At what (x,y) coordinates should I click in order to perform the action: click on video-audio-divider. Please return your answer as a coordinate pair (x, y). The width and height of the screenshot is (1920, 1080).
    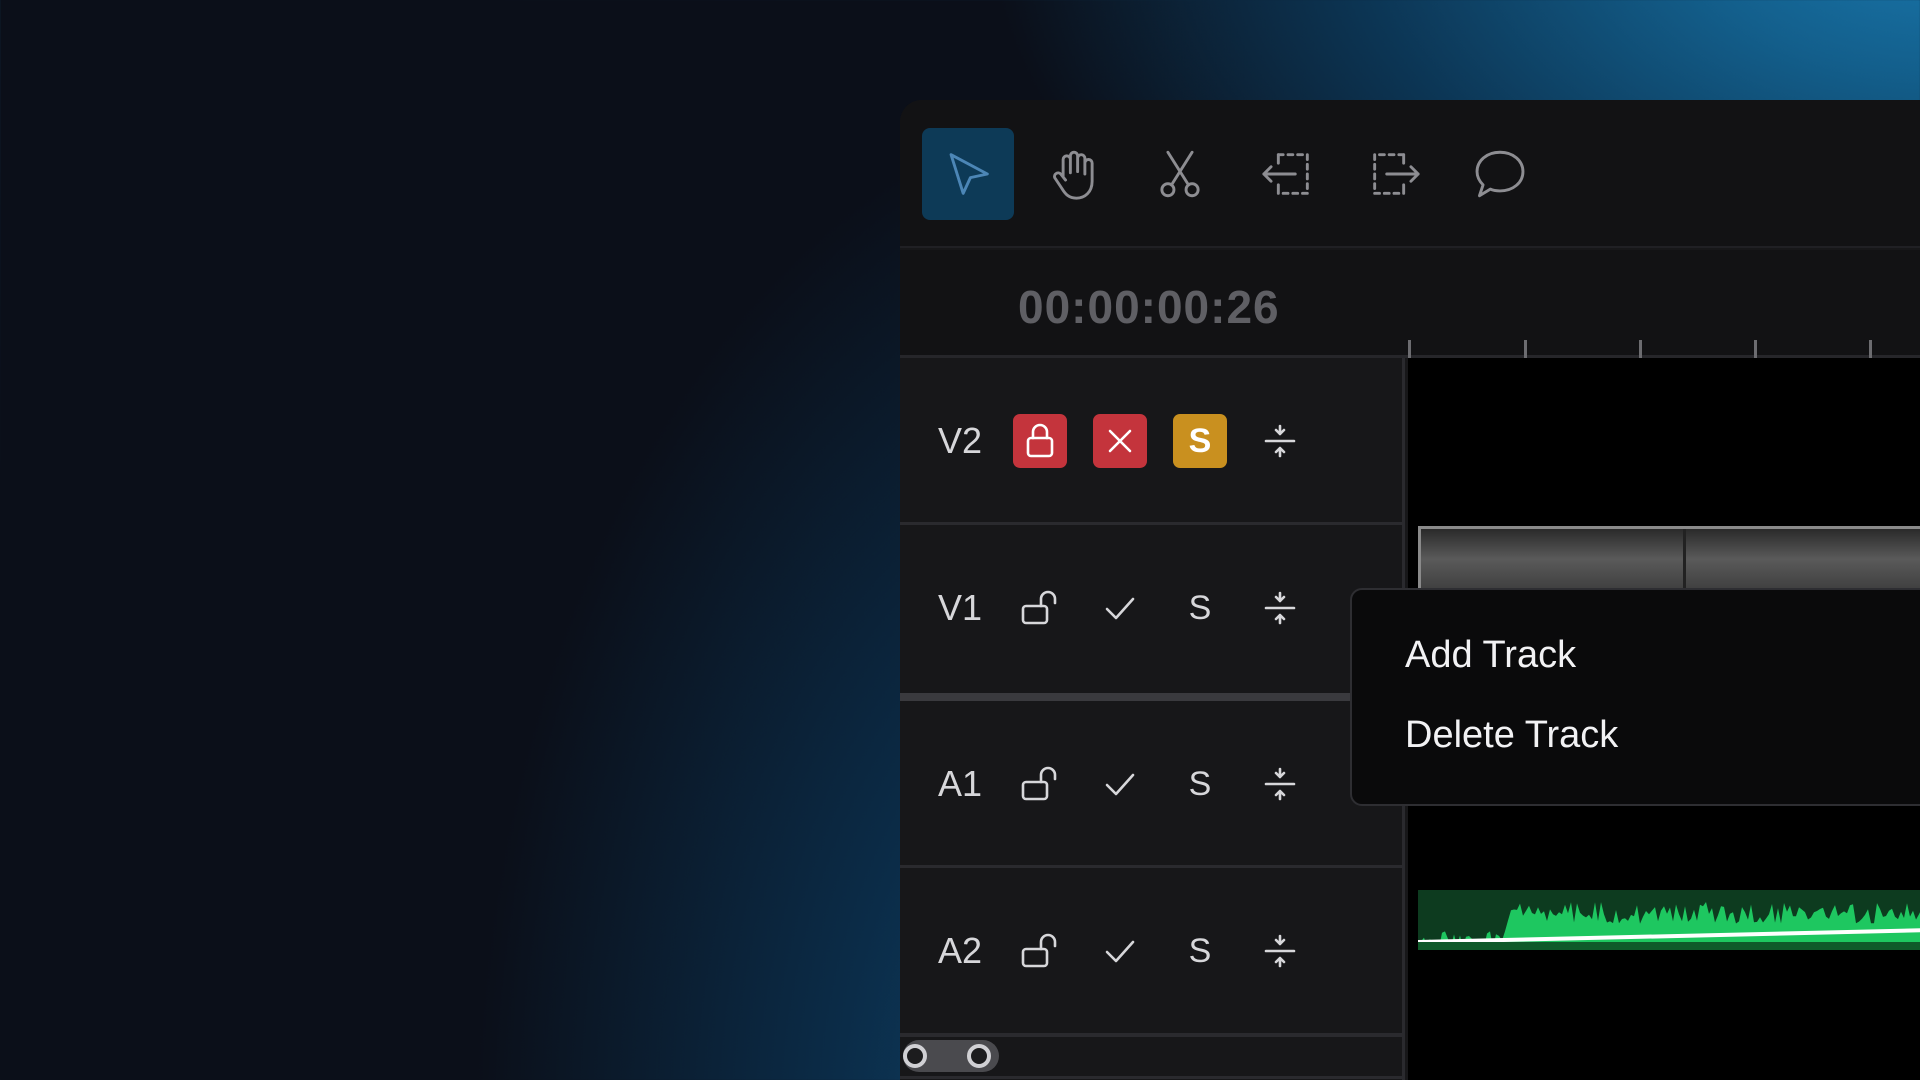
    Looking at the image, I should click on (1152, 697).